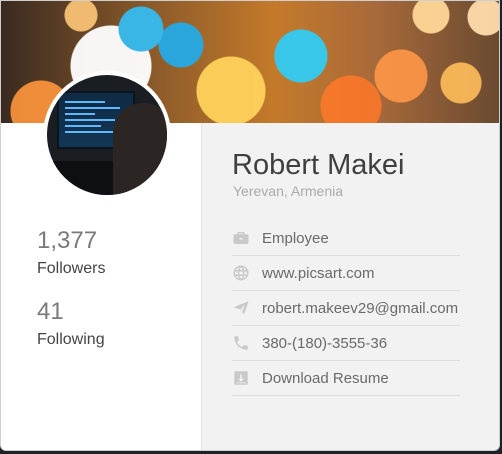 The image size is (502, 454). Describe the element at coordinates (247, 238) in the screenshot. I see `briefcase-icon` at that location.